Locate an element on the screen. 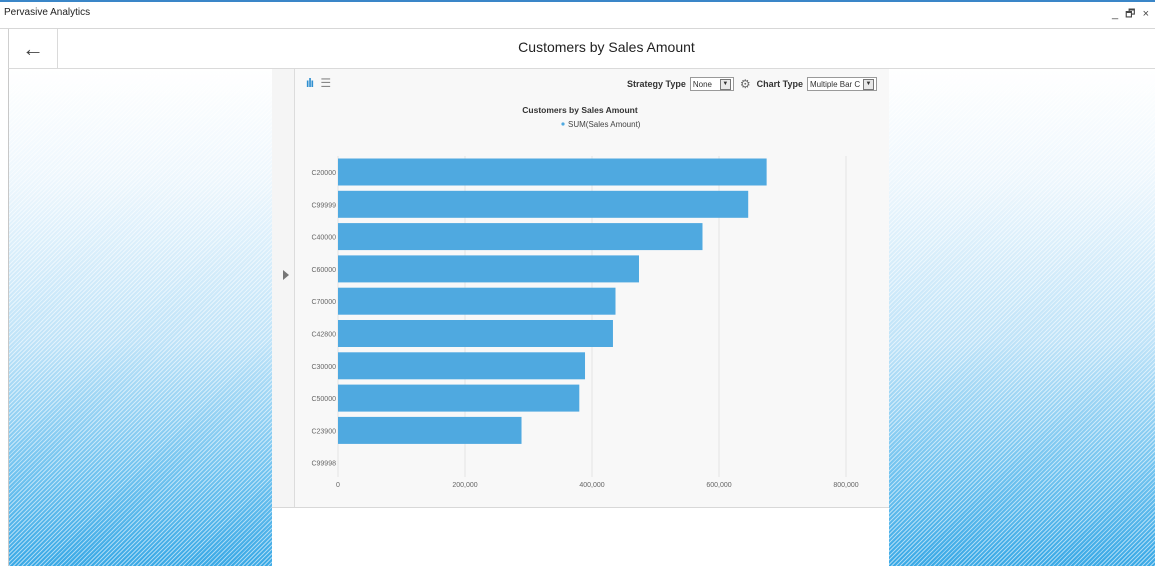 The image size is (1155, 566). x-tick-label: 800,000 is located at coordinates (845, 485).